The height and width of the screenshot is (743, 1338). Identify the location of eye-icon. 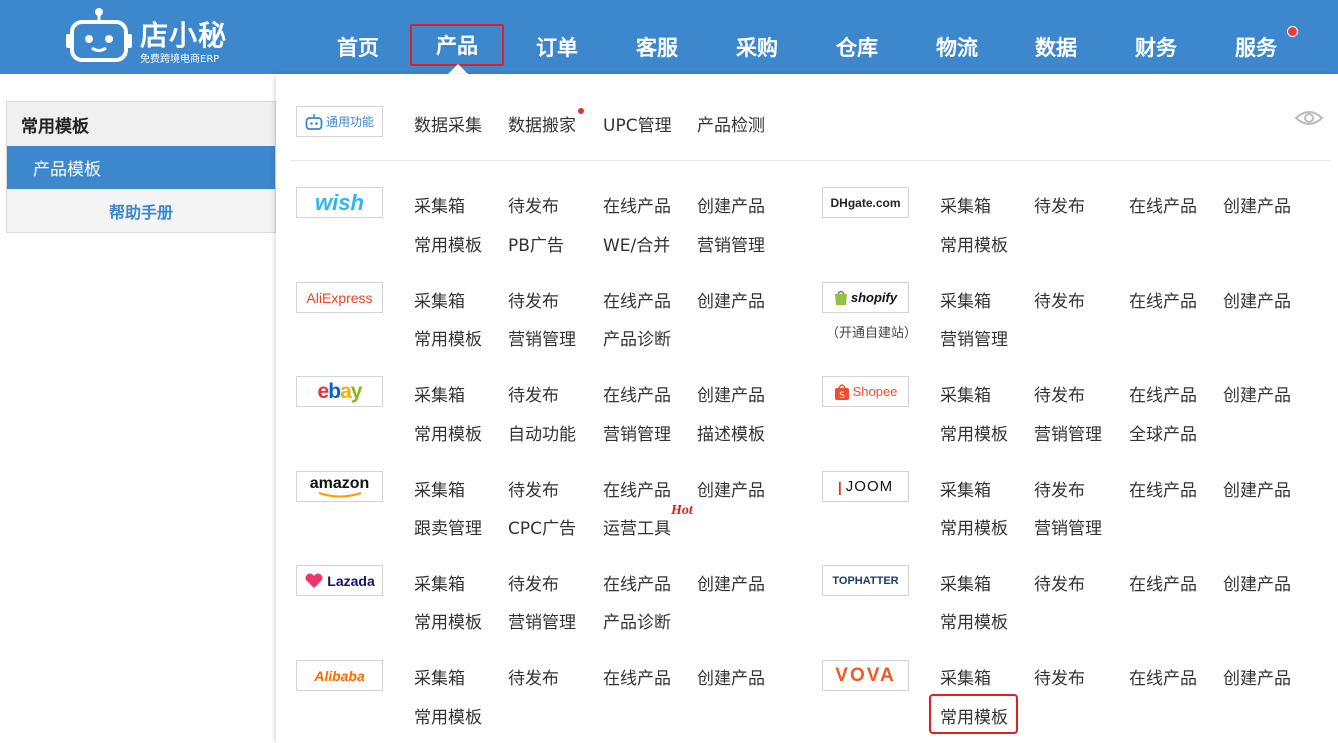
(1309, 118).